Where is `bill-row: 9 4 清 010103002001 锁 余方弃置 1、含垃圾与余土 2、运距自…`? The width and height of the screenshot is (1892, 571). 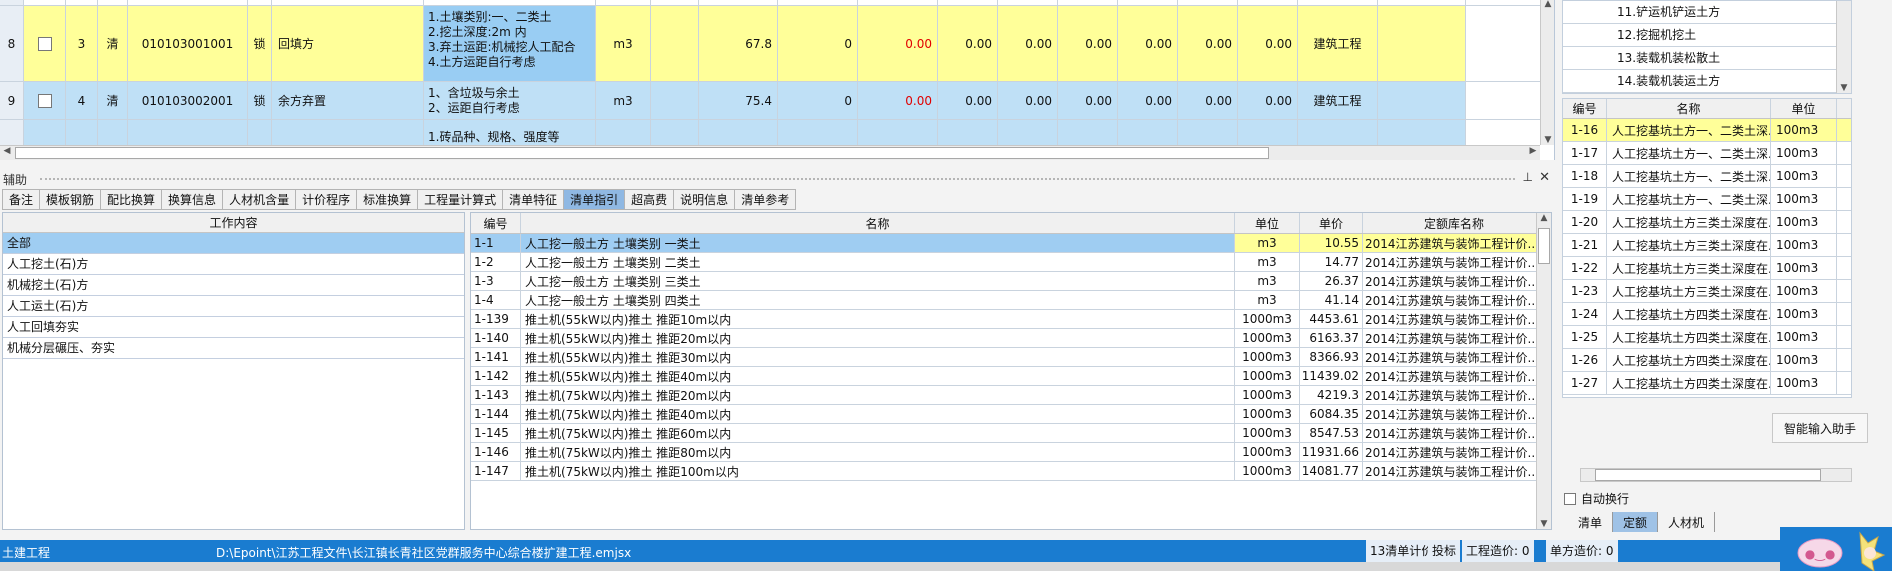
bill-row: 9 4 清 010103002001 锁 余方弃置 1、含垃圾与余土 2、运距自… is located at coordinates (770, 101).